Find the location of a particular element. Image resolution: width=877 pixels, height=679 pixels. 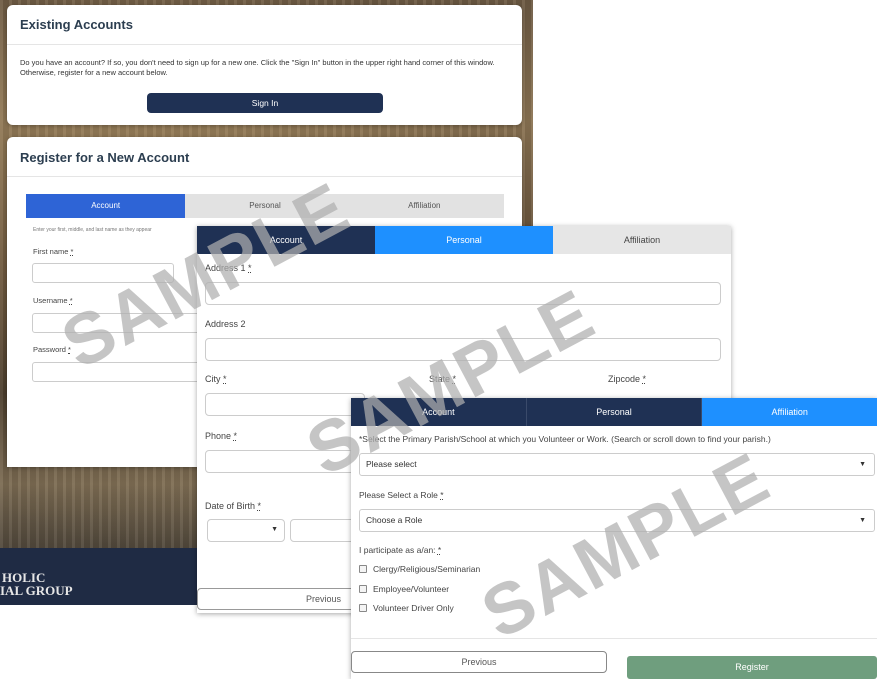

participate-label: I participate as a/an: * is located at coordinates (400, 550).